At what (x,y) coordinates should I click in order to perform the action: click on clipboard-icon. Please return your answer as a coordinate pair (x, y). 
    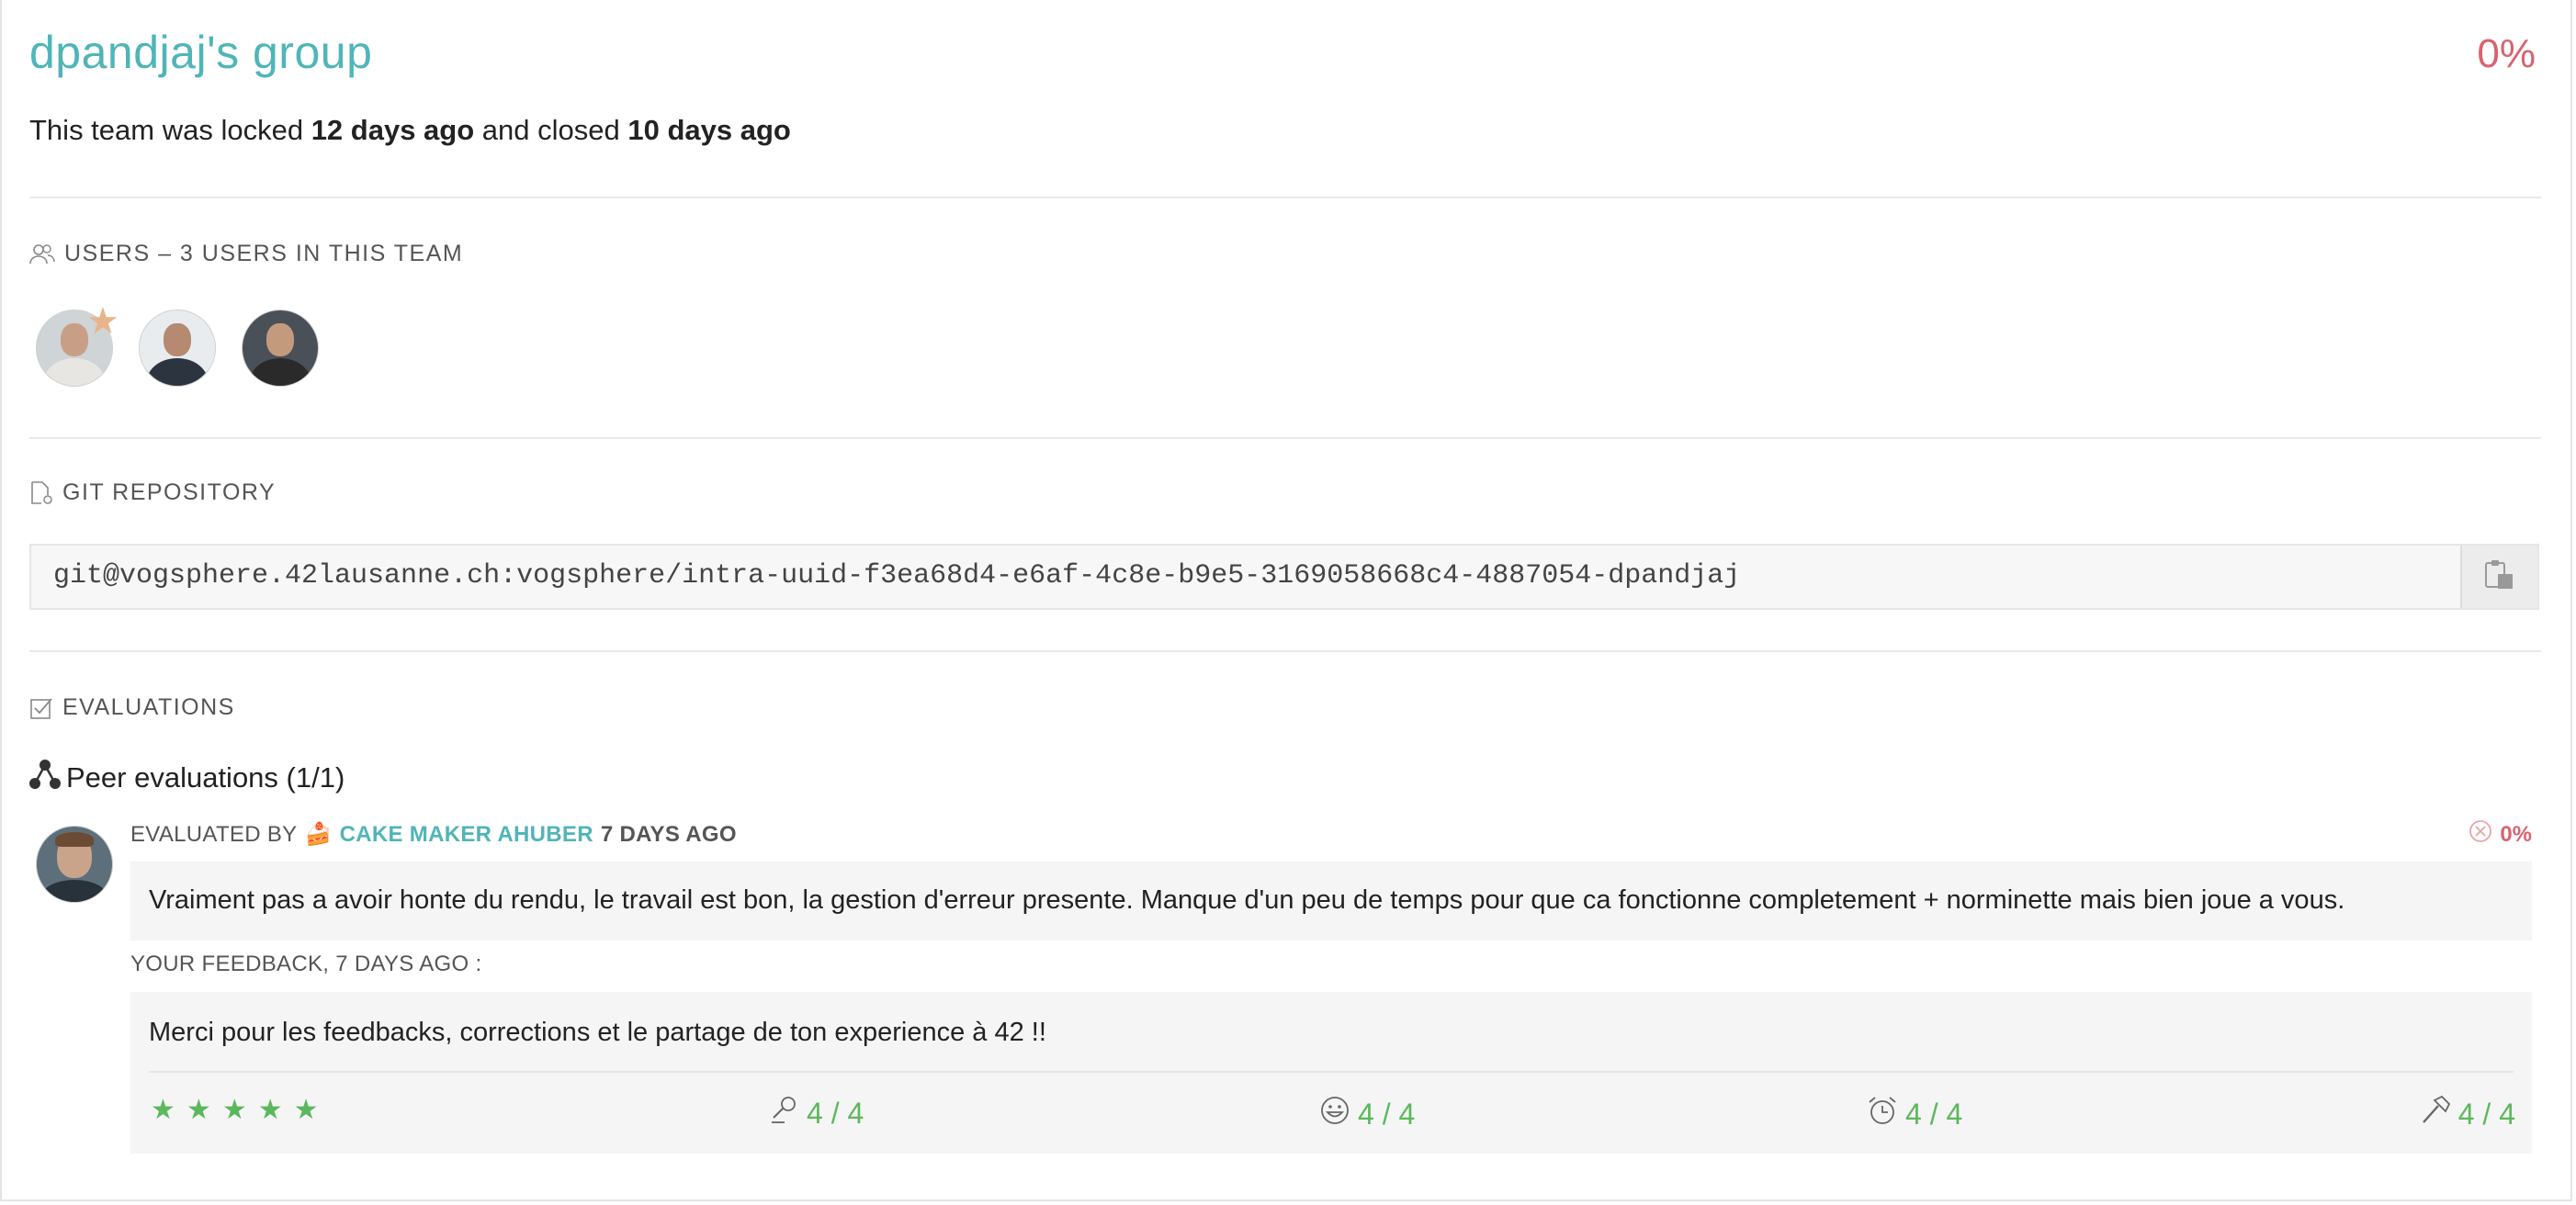
    Looking at the image, I should click on (2499, 577).